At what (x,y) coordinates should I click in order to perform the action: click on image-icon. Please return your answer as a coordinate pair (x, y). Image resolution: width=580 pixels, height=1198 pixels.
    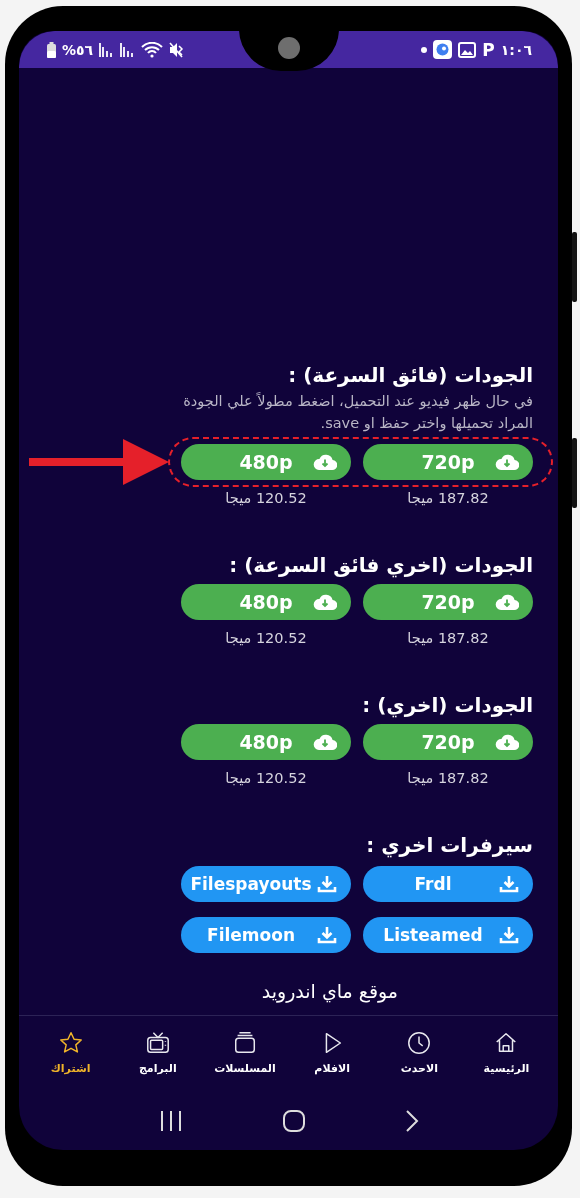
    Looking at the image, I should click on (467, 49).